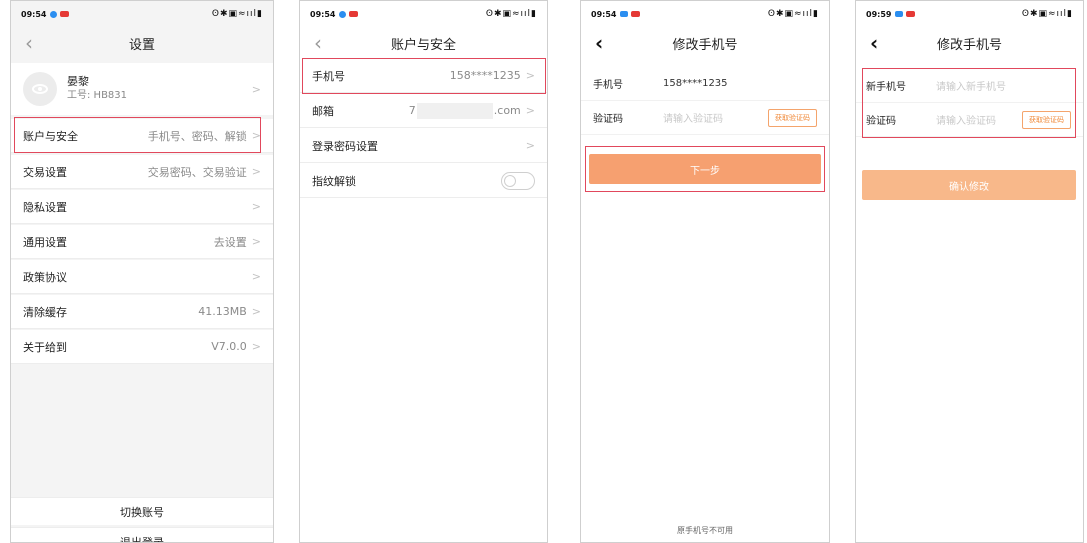 The width and height of the screenshot is (1087, 543). Describe the element at coordinates (454, 110) in the screenshot. I see `email-redacted` at that location.